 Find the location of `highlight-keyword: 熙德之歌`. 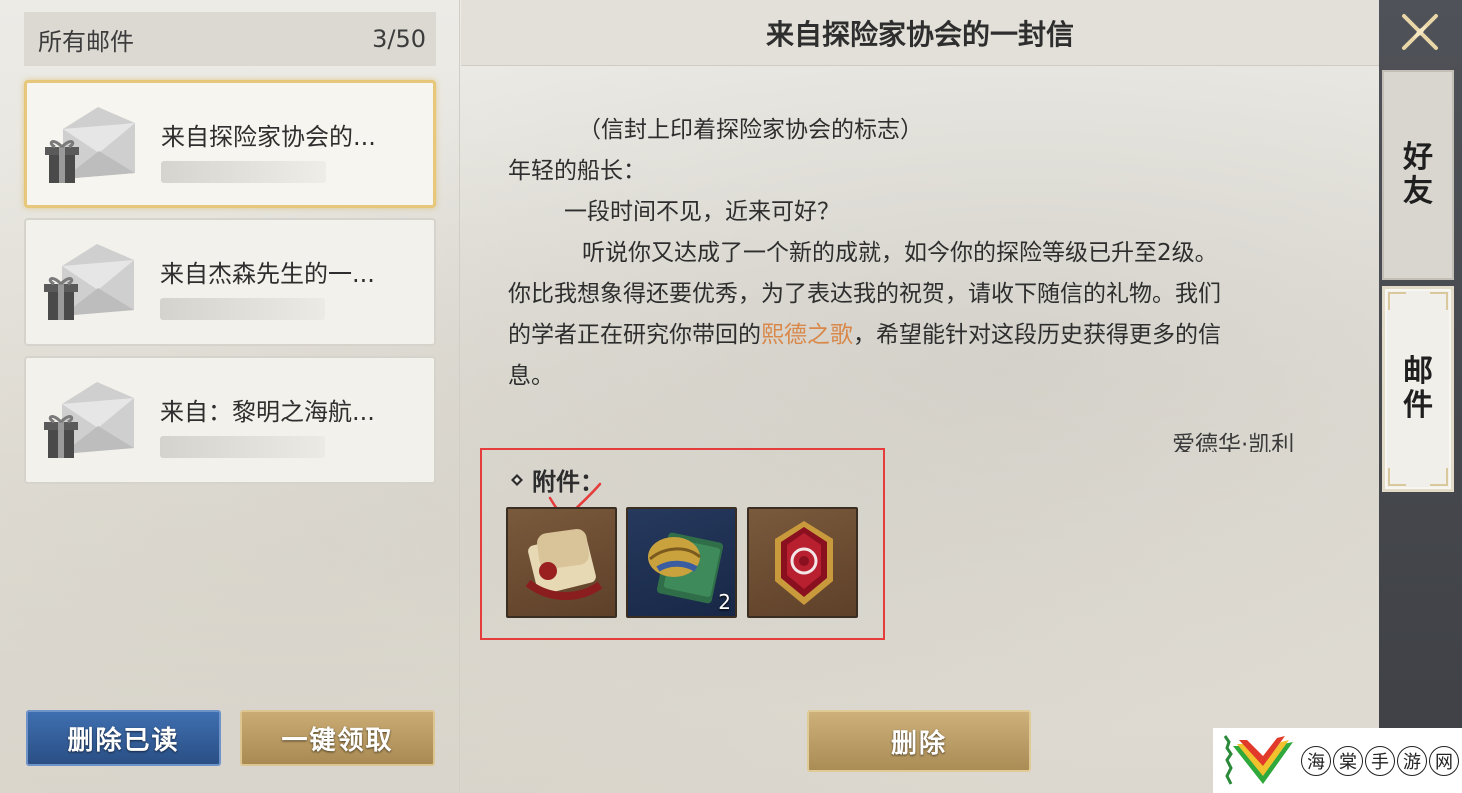

highlight-keyword: 熙德之歌 is located at coordinates (807, 335).